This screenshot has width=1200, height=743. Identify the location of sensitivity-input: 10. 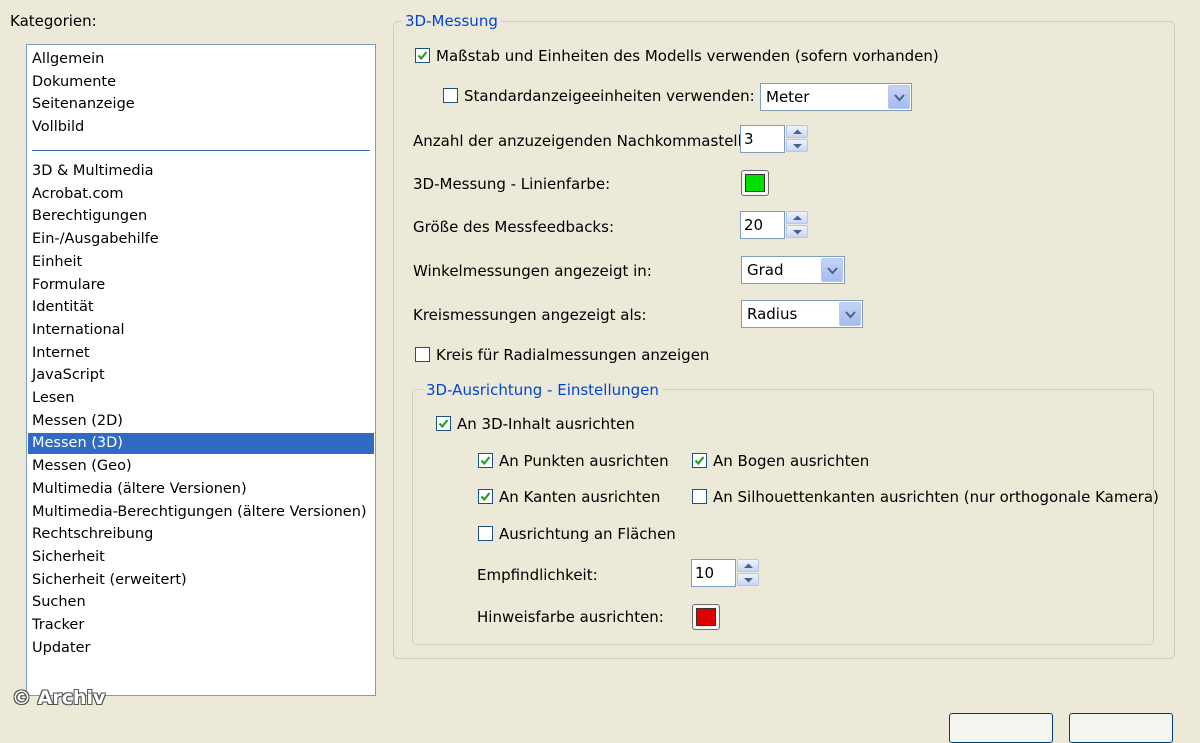
(713, 573).